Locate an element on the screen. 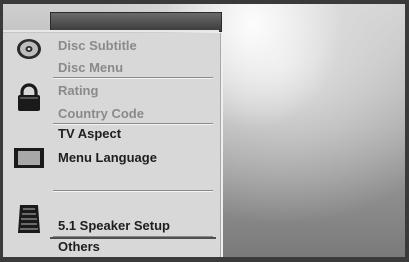 The height and width of the screenshot is (262, 409). speaker-icon is located at coordinates (29, 219).